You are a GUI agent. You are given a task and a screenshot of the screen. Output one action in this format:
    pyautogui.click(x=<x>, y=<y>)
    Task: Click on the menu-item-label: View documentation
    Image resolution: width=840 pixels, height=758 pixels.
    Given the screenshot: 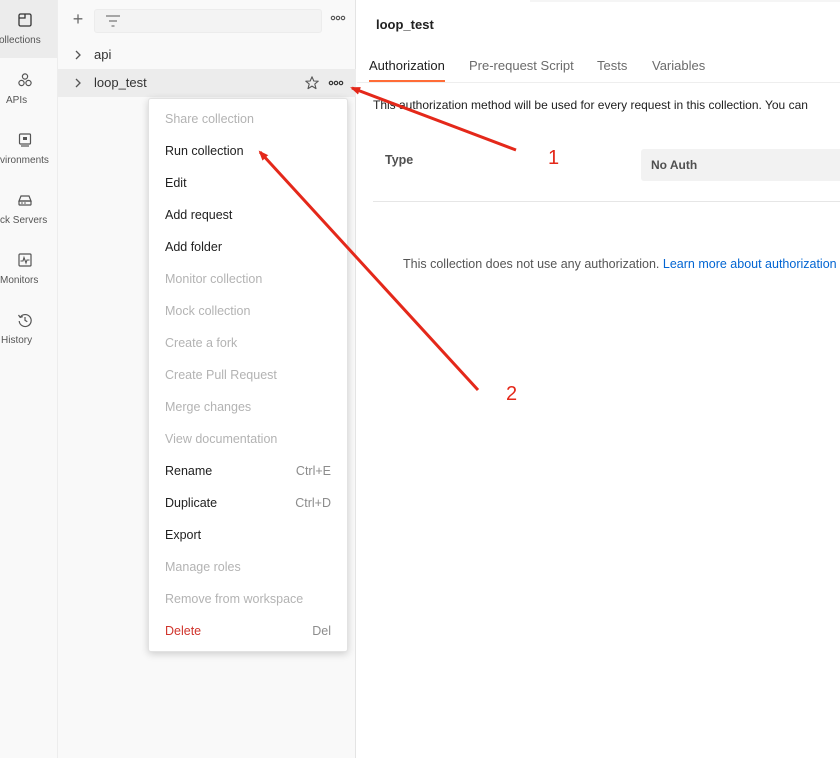 What is the action you would take?
    pyautogui.click(x=221, y=439)
    